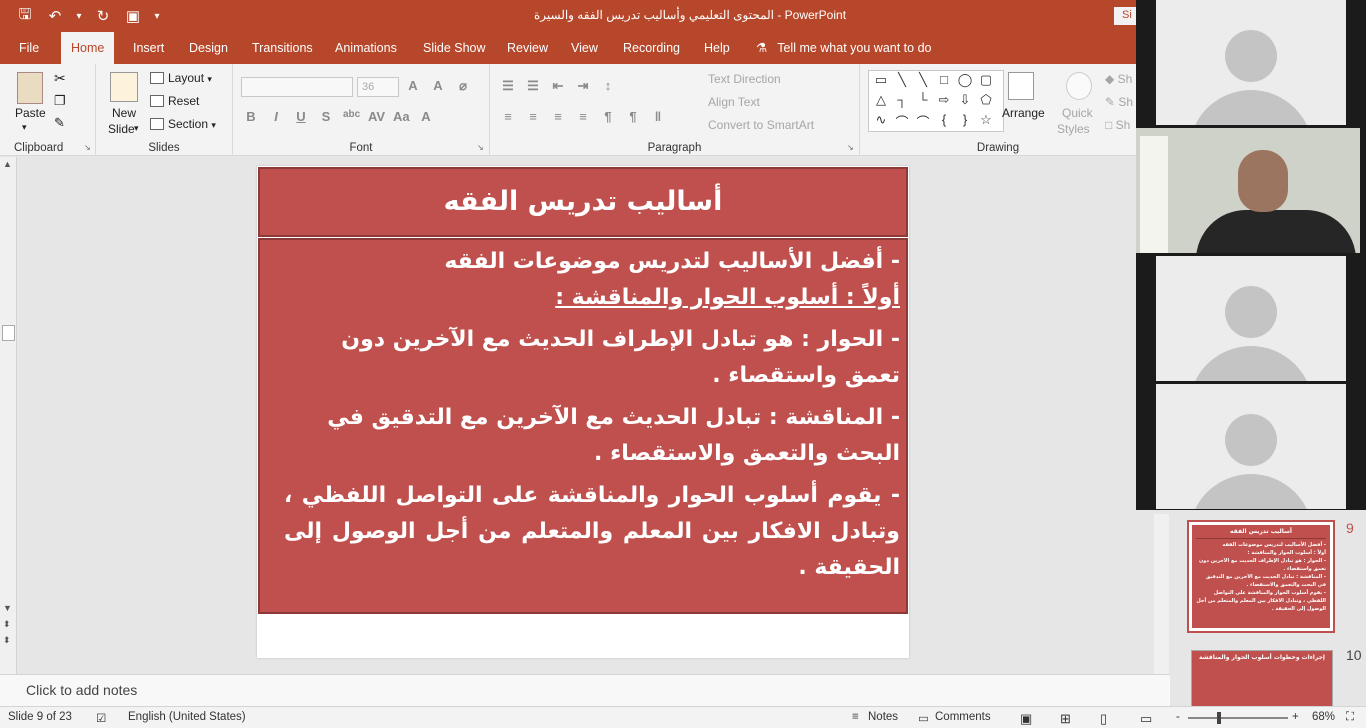  What do you see at coordinates (326, 116) in the screenshot?
I see `shadow-icon: S` at bounding box center [326, 116].